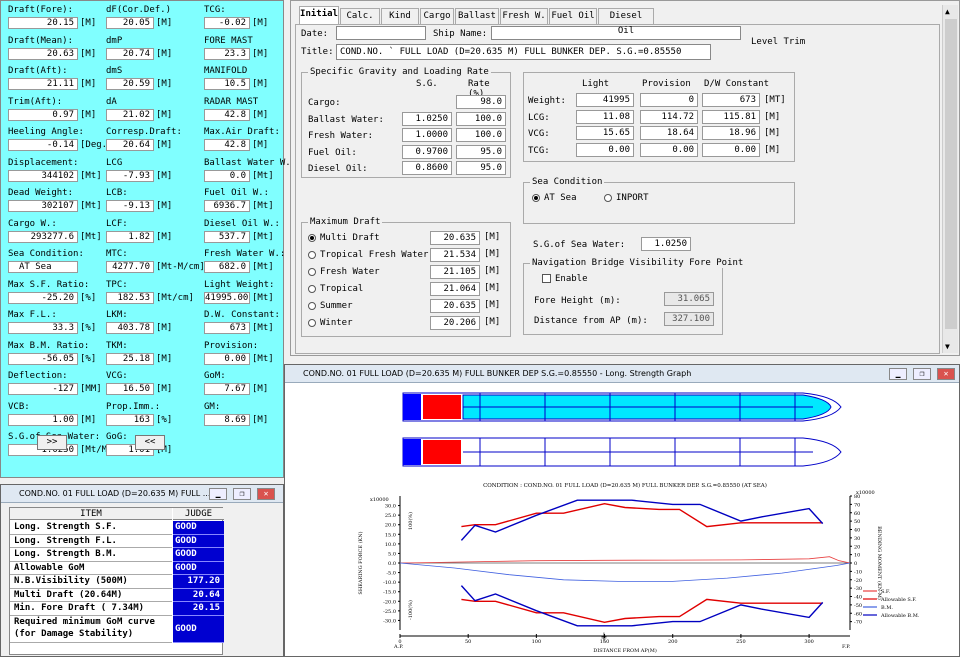 The image size is (960, 657). I want to click on field-value: 23.3, so click(227, 53).